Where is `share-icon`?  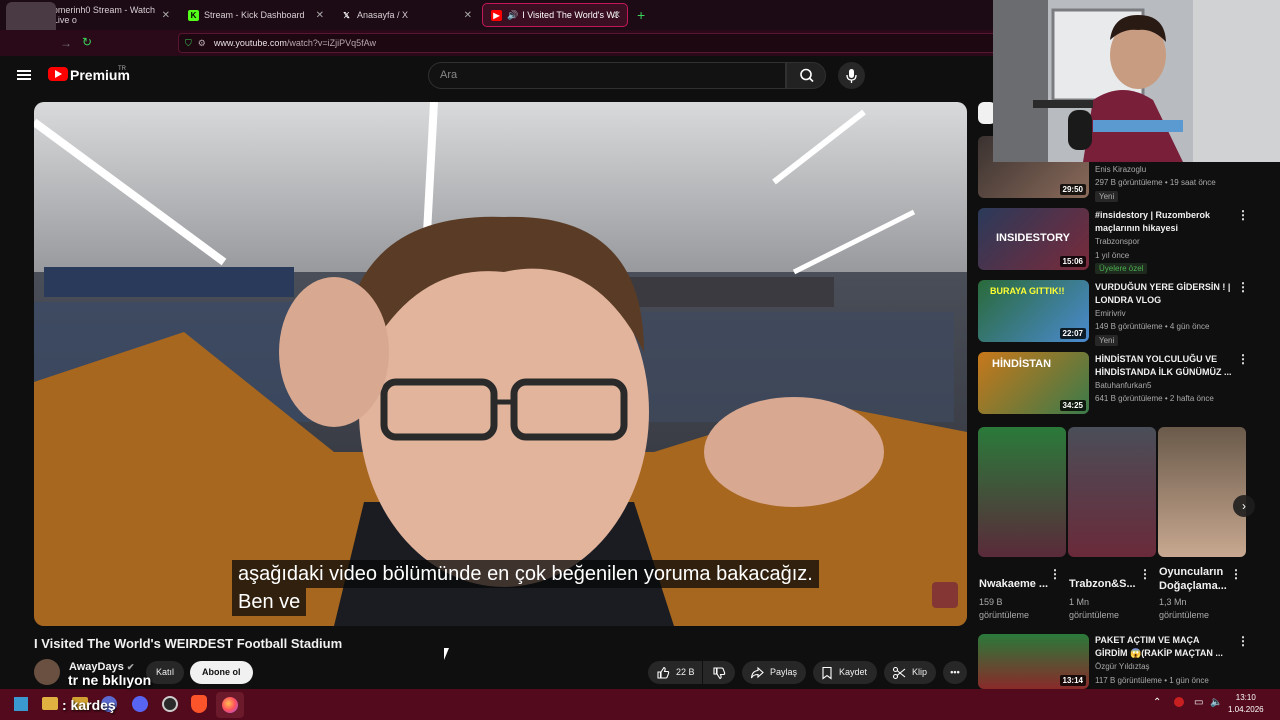
share-icon is located at coordinates (757, 672).